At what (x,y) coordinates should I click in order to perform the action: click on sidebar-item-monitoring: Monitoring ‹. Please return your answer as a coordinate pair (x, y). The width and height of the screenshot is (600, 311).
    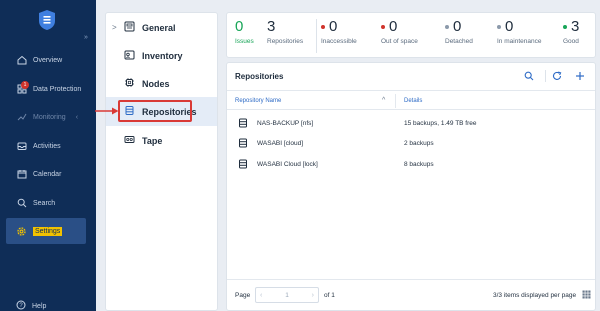
    Looking at the image, I should click on (46, 117).